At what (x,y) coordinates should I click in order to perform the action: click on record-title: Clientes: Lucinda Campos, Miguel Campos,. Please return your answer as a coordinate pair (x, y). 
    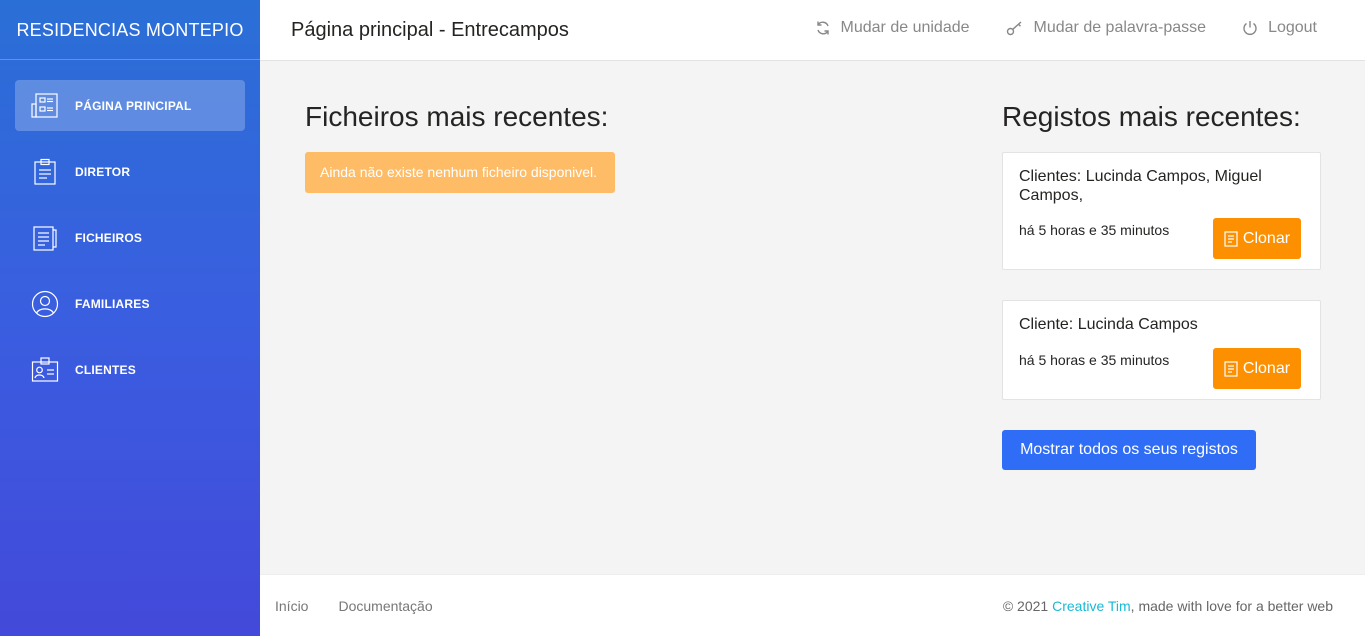
    Looking at the image, I should click on (1140, 186).